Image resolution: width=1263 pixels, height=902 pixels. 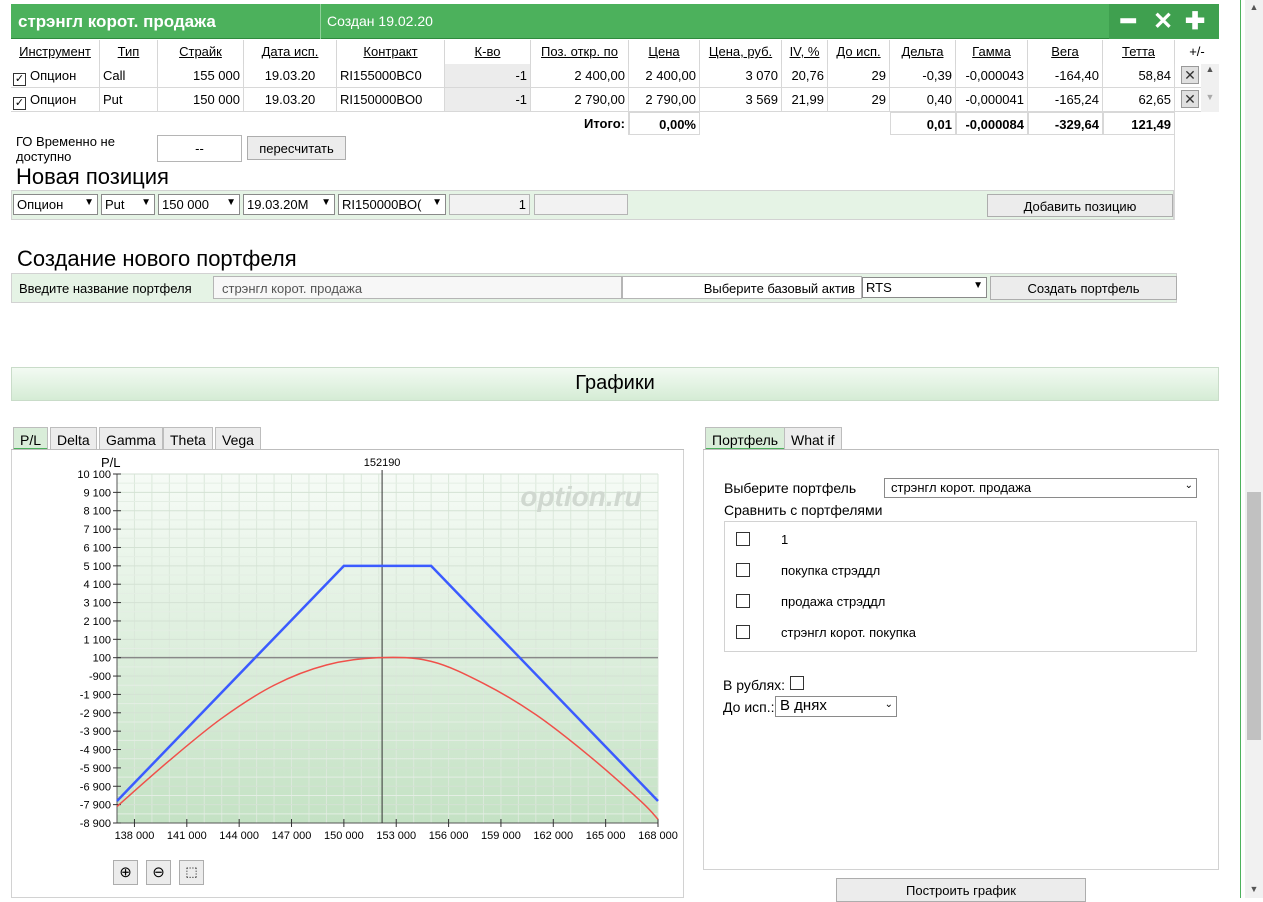 I want to click on col-strike: Страйк, so click(x=201, y=52).